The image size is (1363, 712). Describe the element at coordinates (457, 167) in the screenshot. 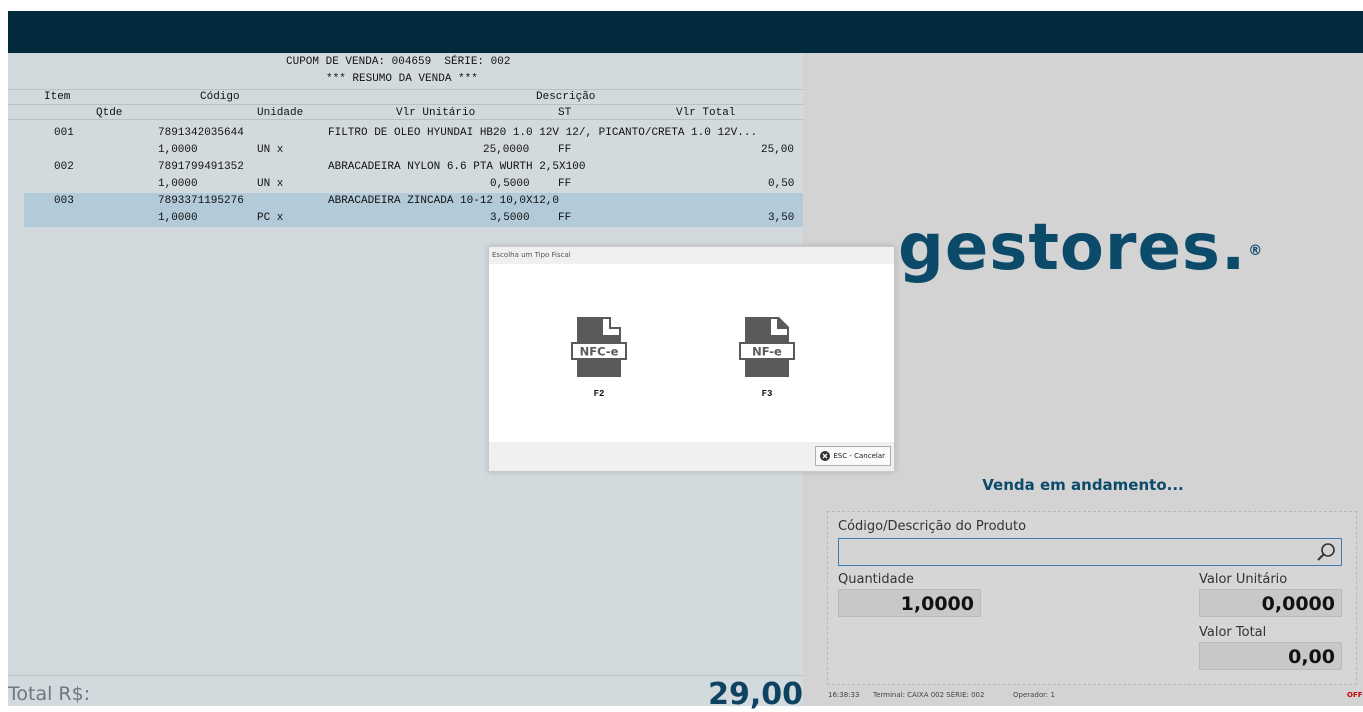

I see `item-descricao: ABRACADEIRA NYLON 6.6 PTA WURTH 2,5X100` at that location.